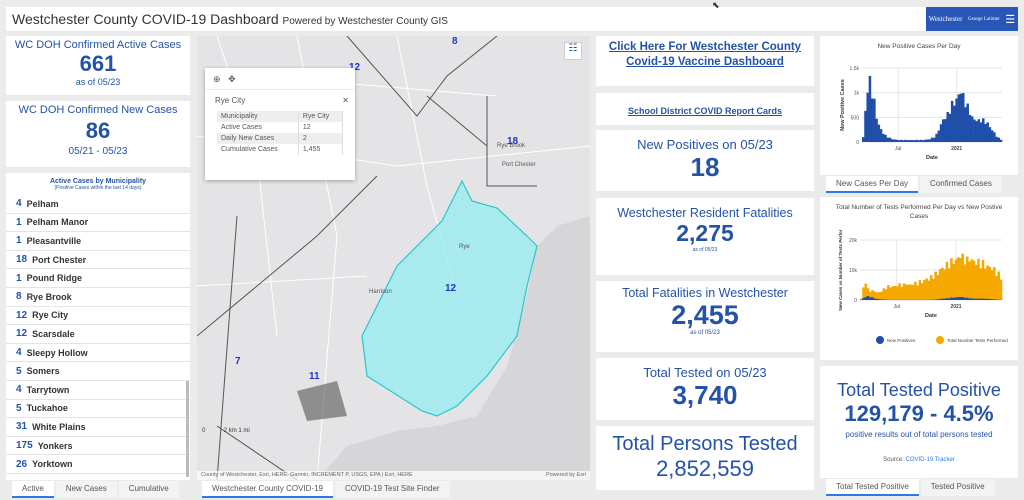 The height and width of the screenshot is (500, 1024). I want to click on legend-button: ☷, so click(573, 51).